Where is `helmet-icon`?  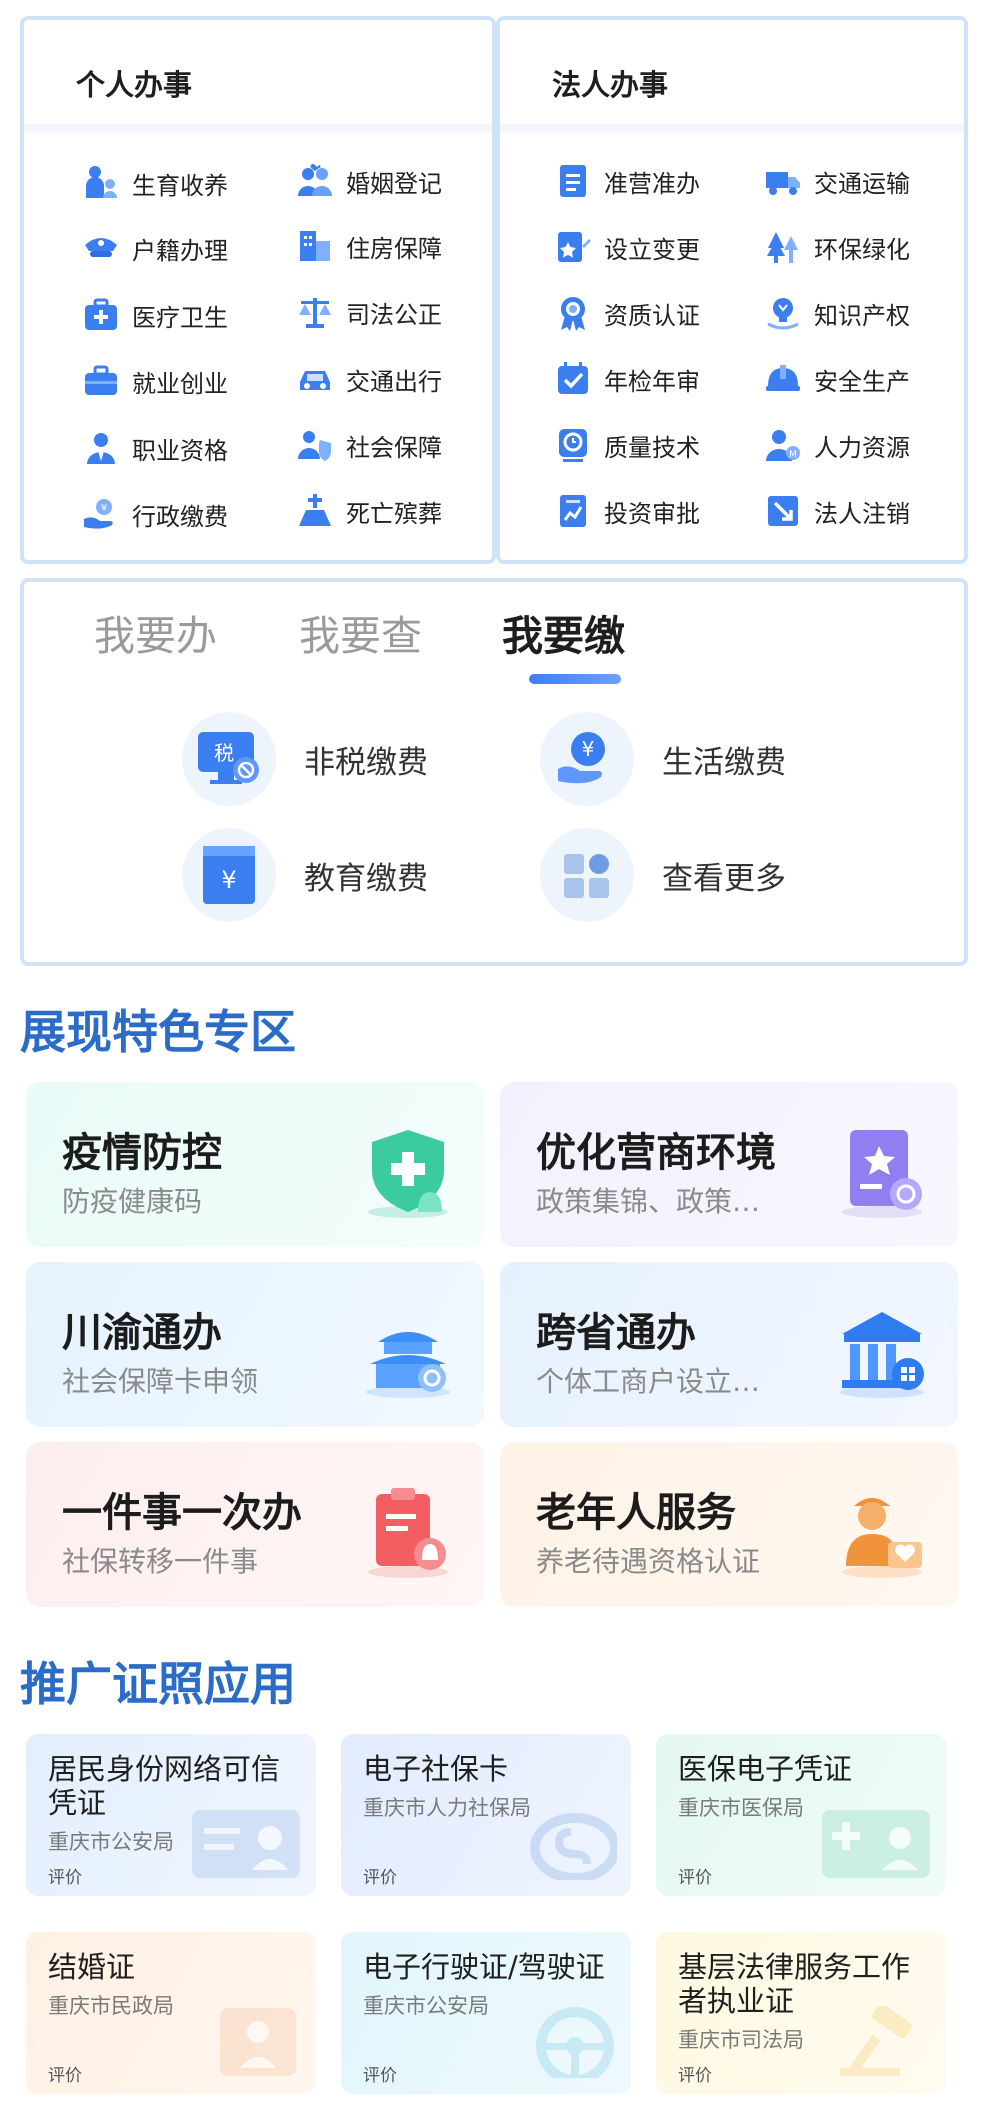
helmet-icon is located at coordinates (783, 379).